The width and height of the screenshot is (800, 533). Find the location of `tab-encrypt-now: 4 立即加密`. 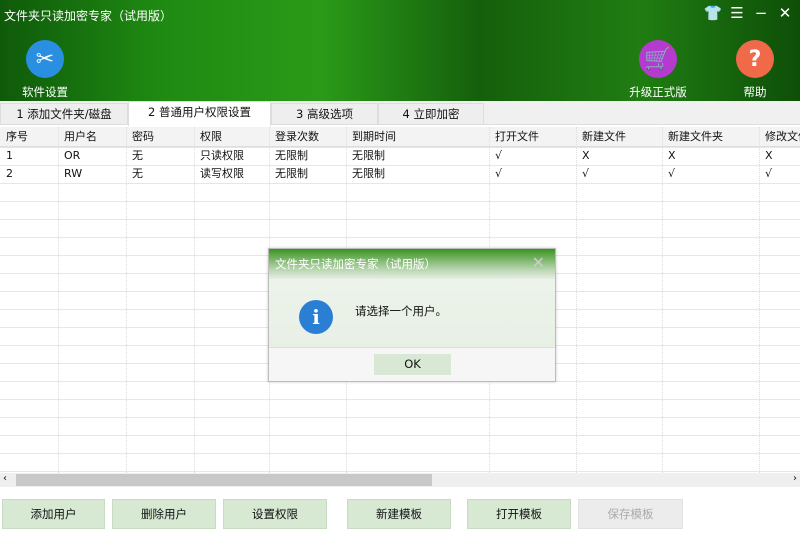

tab-encrypt-now: 4 立即加密 is located at coordinates (431, 114).